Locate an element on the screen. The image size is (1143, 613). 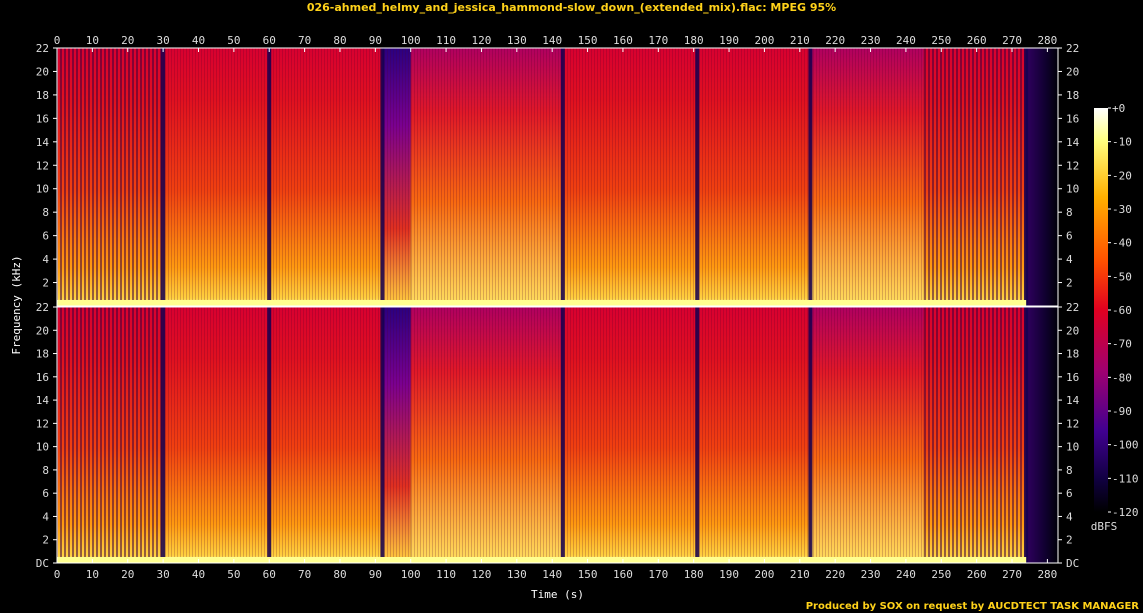
x-tick-label: 70 is located at coordinates (304, 40).